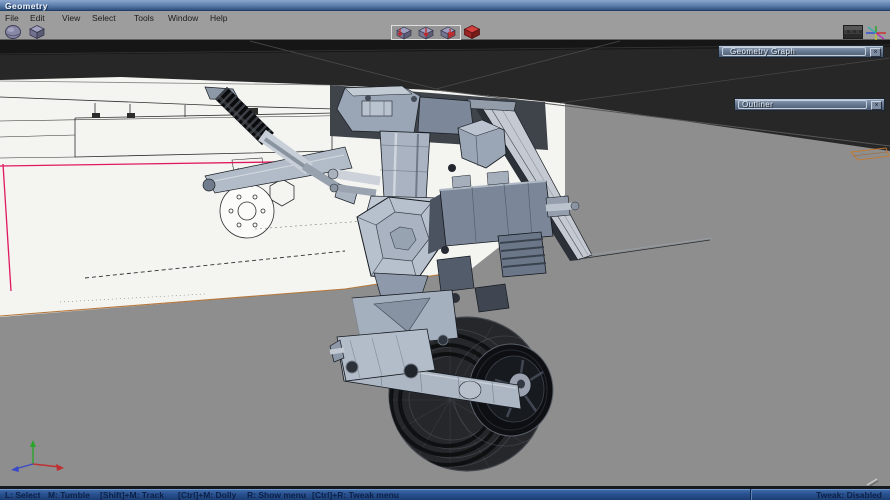 Image resolution: width=890 pixels, height=500 pixels. What do you see at coordinates (144, 18) in the screenshot?
I see `menu-tools: Tools` at bounding box center [144, 18].